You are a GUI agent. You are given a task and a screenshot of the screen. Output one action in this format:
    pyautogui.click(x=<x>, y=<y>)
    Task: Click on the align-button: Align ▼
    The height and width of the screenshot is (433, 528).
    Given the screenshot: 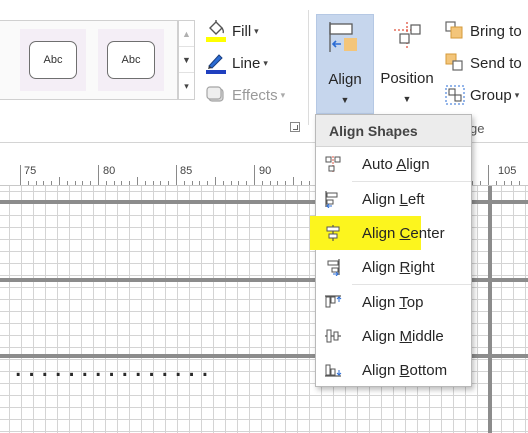 What is the action you would take?
    pyautogui.click(x=345, y=64)
    